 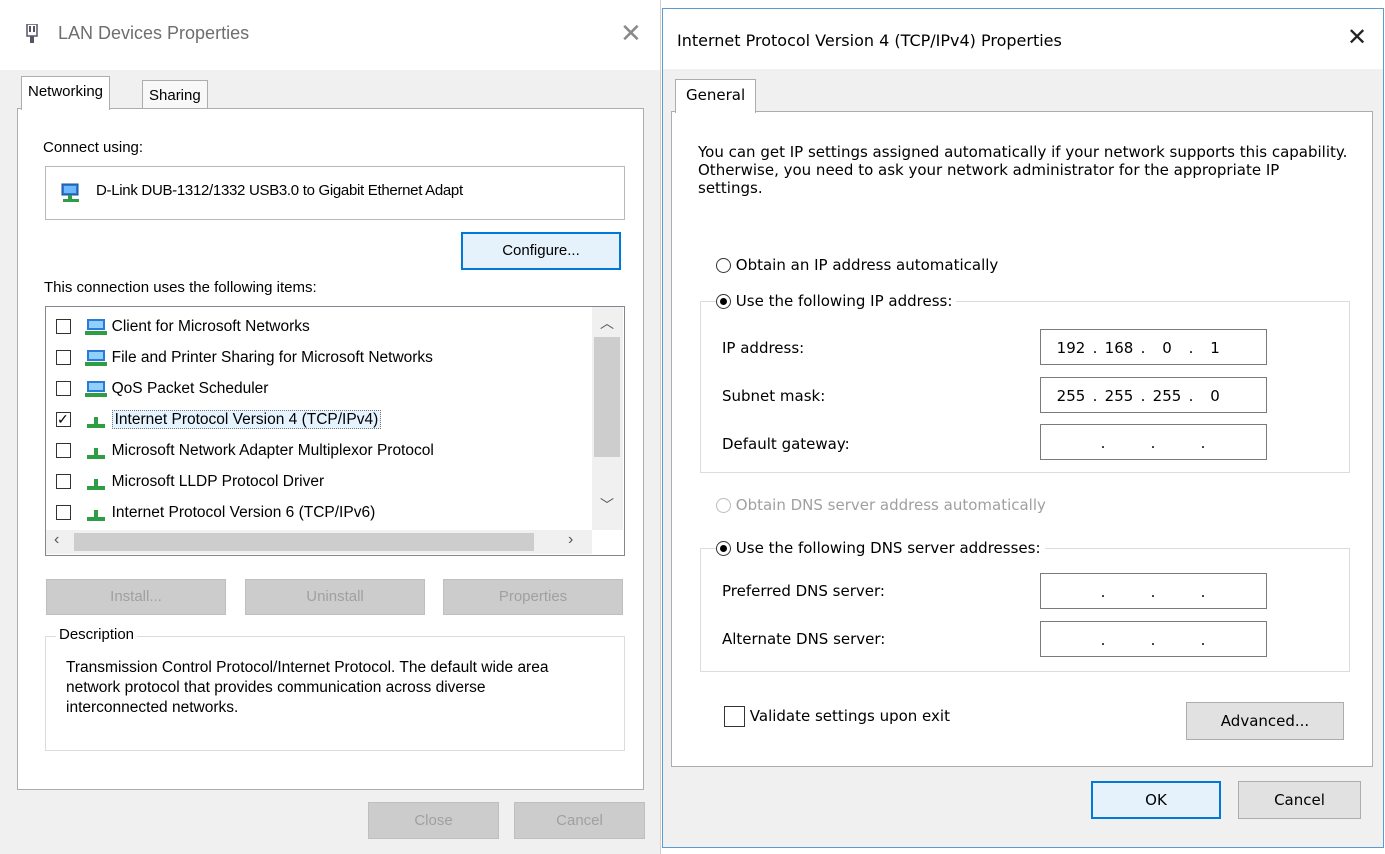 I want to click on obtain-dns-auto-option: Obtain DNS server address automatically, so click(x=881, y=505).